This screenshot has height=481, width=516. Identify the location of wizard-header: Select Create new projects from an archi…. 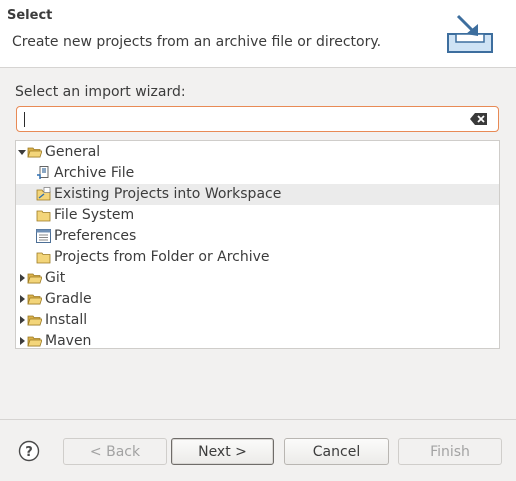
(258, 34).